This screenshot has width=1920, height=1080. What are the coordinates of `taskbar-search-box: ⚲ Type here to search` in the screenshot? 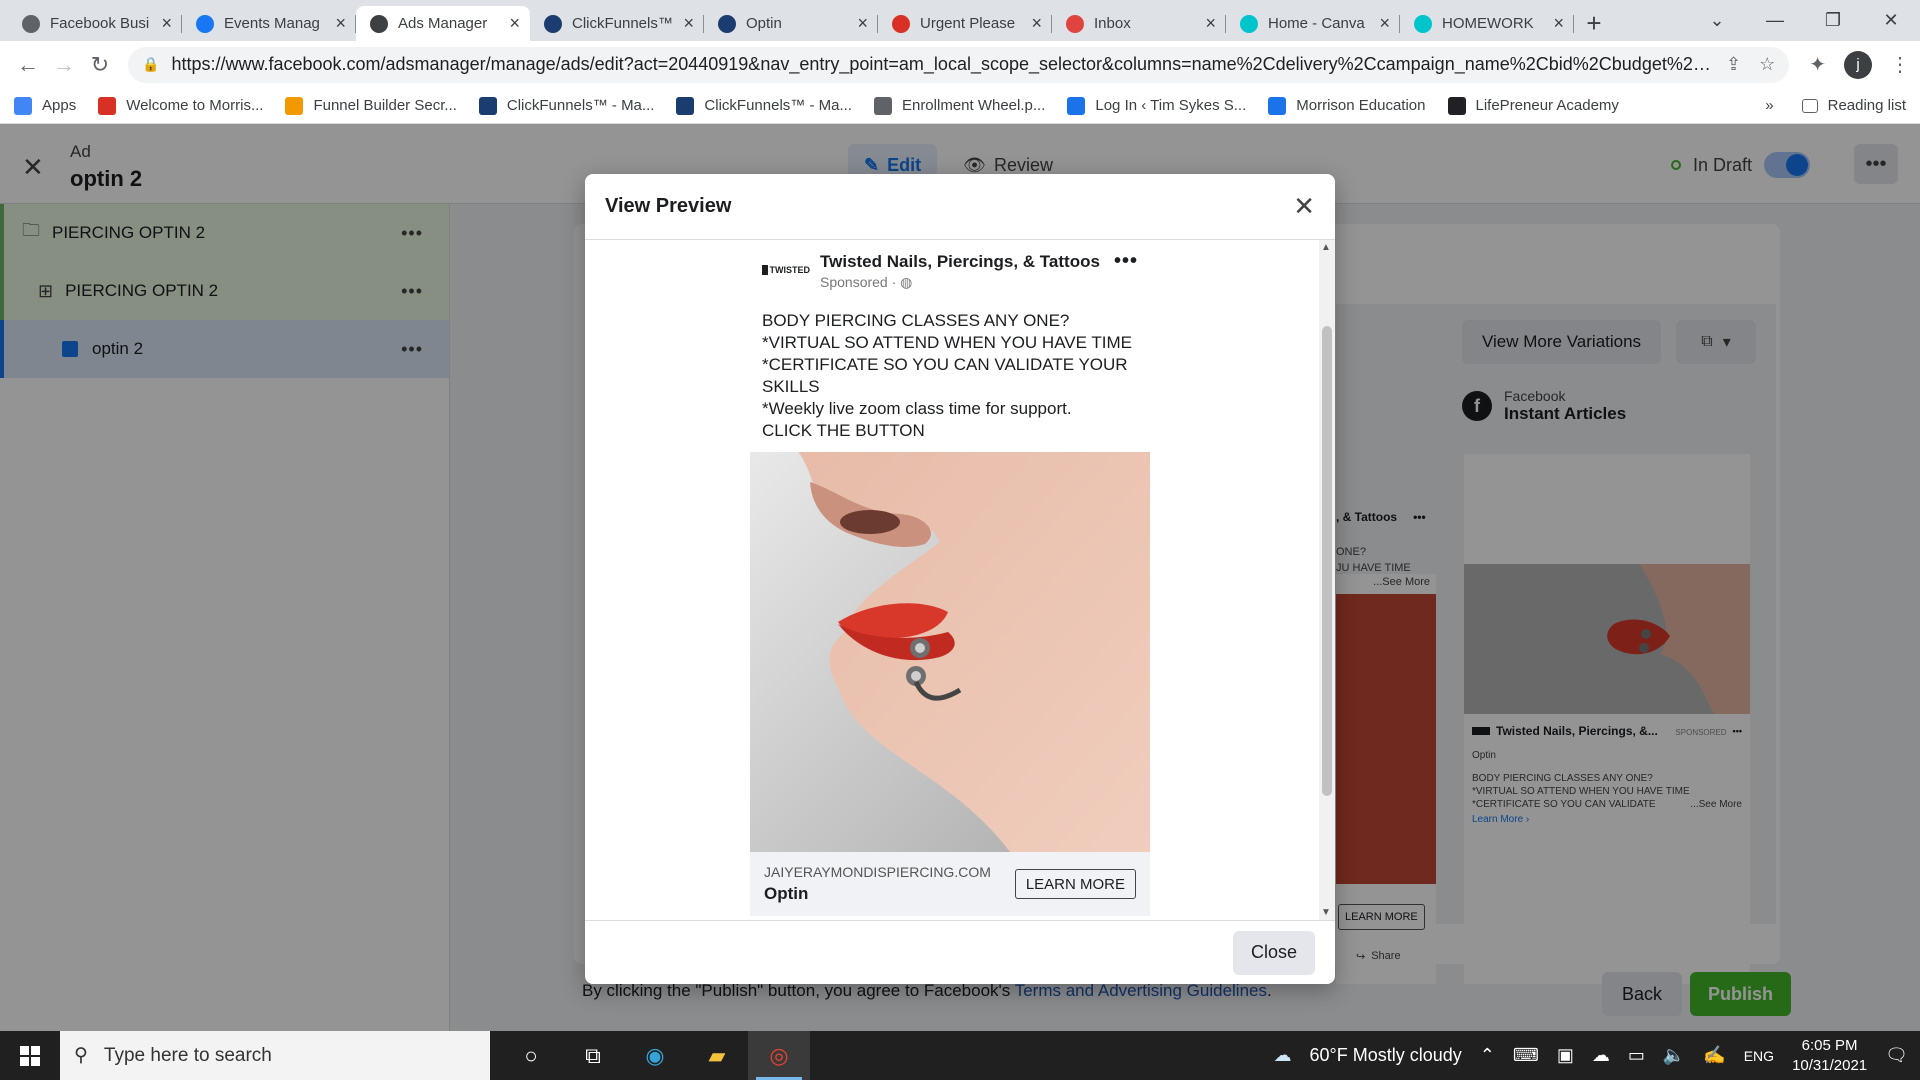 It's located at (275, 1055).